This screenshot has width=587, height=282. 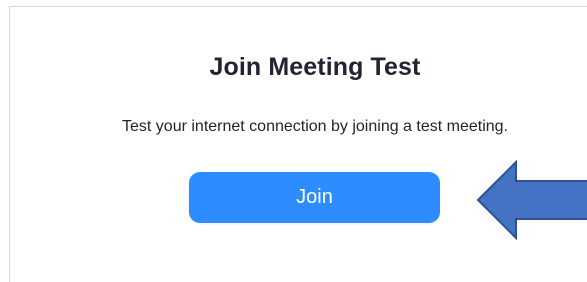 I want to click on join-button: Join, so click(x=314, y=197).